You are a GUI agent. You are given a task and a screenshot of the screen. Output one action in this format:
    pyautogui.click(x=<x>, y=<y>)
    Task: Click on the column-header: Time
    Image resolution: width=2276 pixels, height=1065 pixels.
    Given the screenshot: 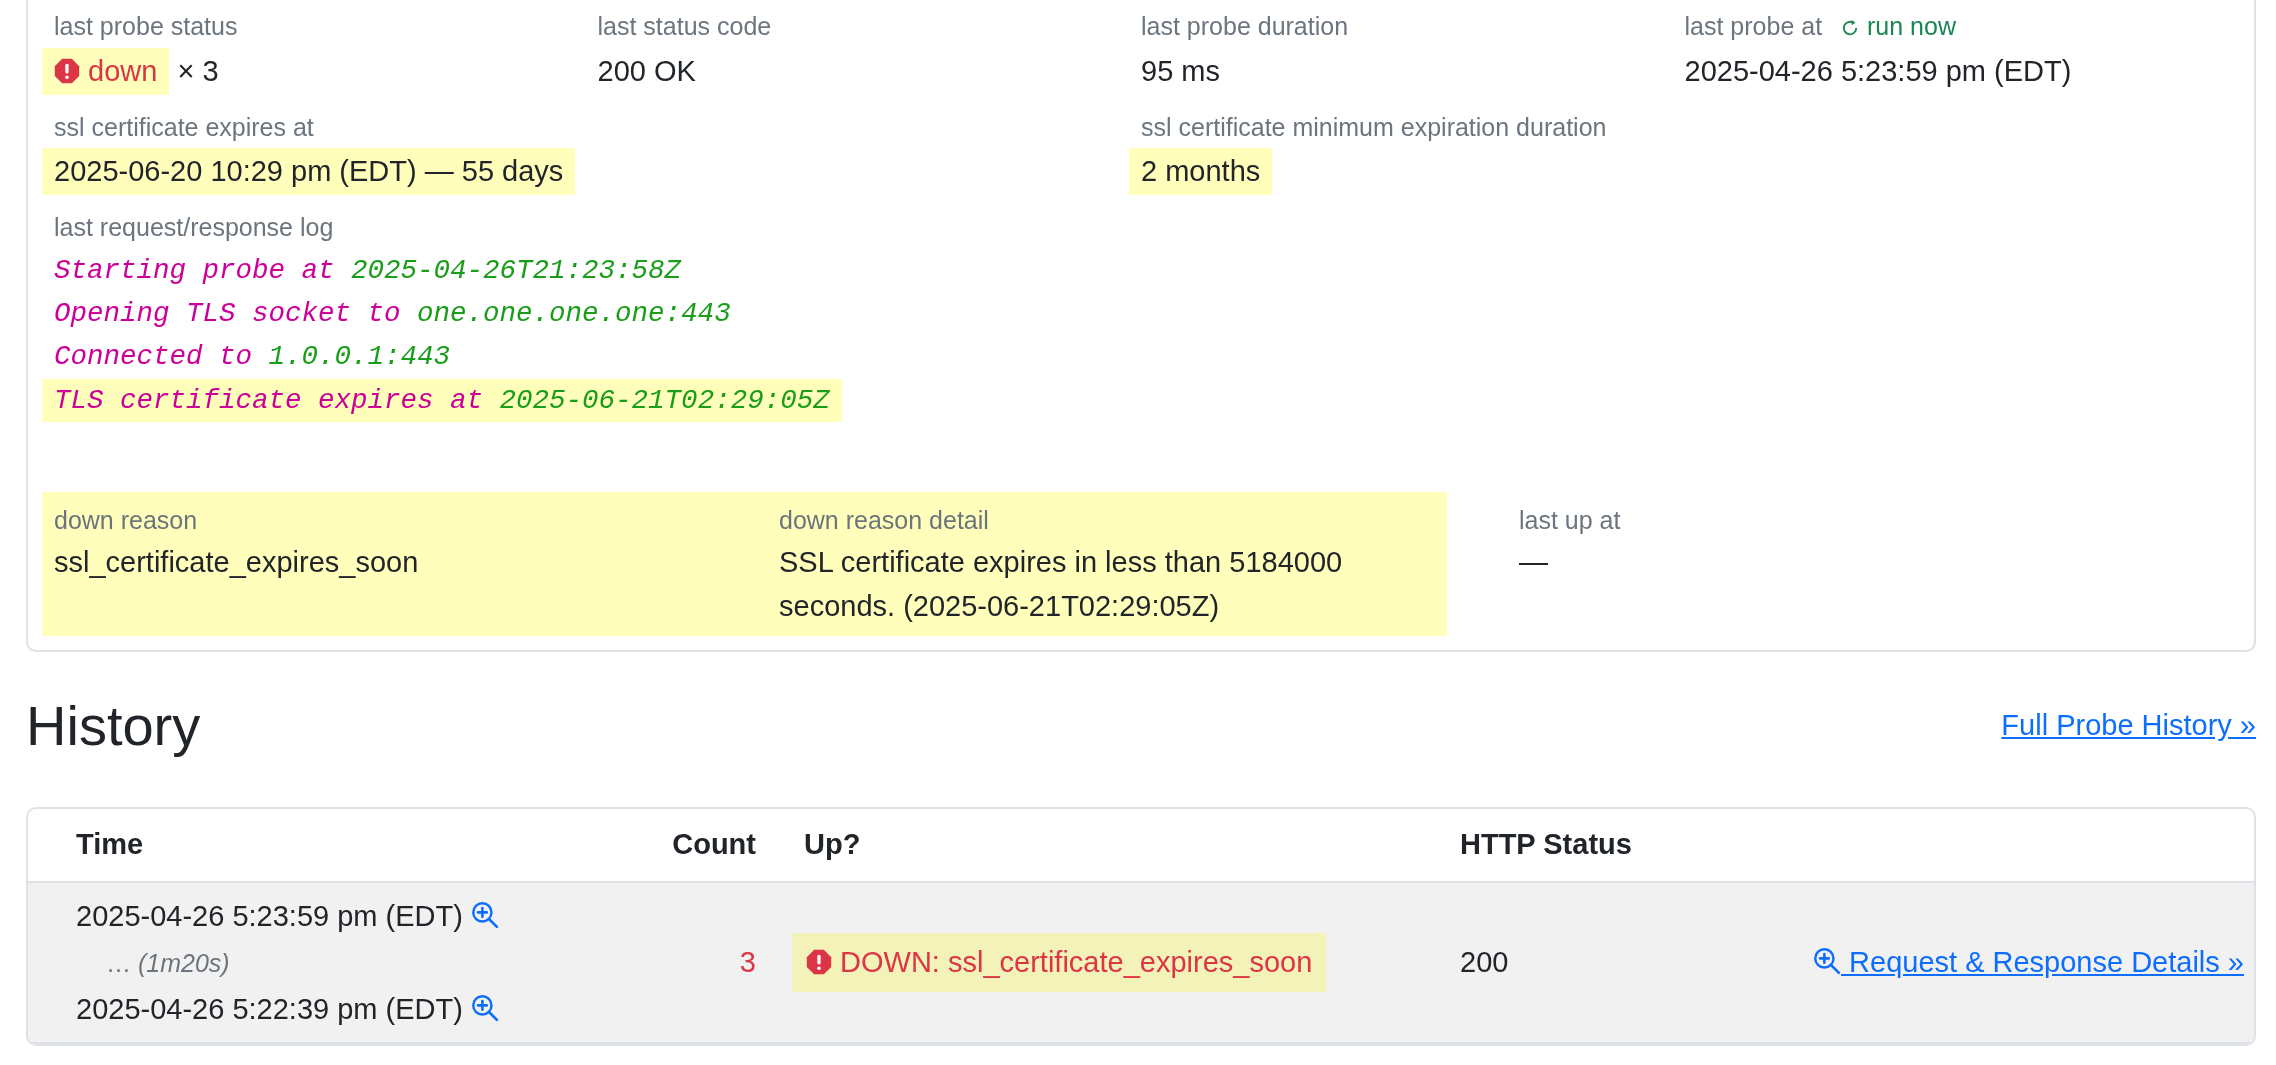 What is the action you would take?
    pyautogui.click(x=110, y=844)
    